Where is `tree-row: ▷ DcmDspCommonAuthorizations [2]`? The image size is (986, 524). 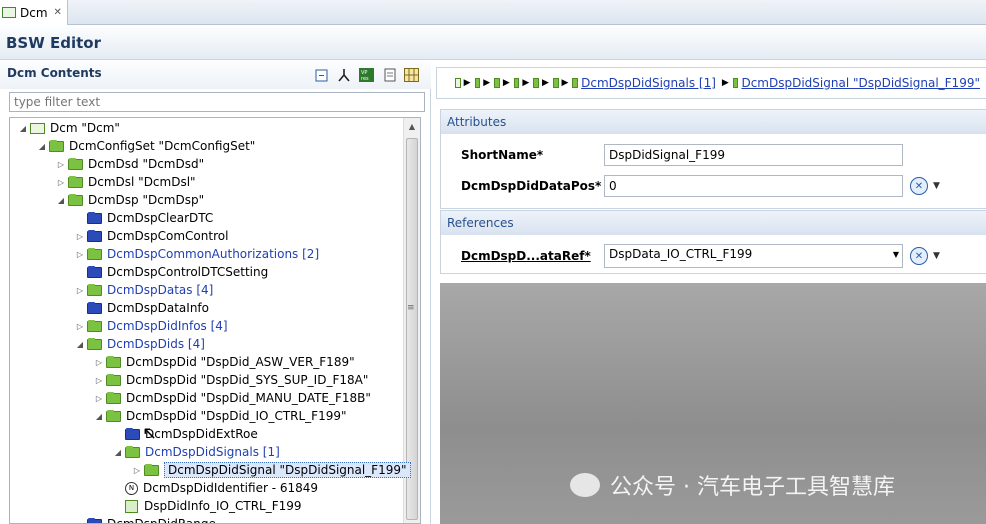
tree-row: ▷ DcmDspCommonAuthorizations [2] is located at coordinates (196, 254).